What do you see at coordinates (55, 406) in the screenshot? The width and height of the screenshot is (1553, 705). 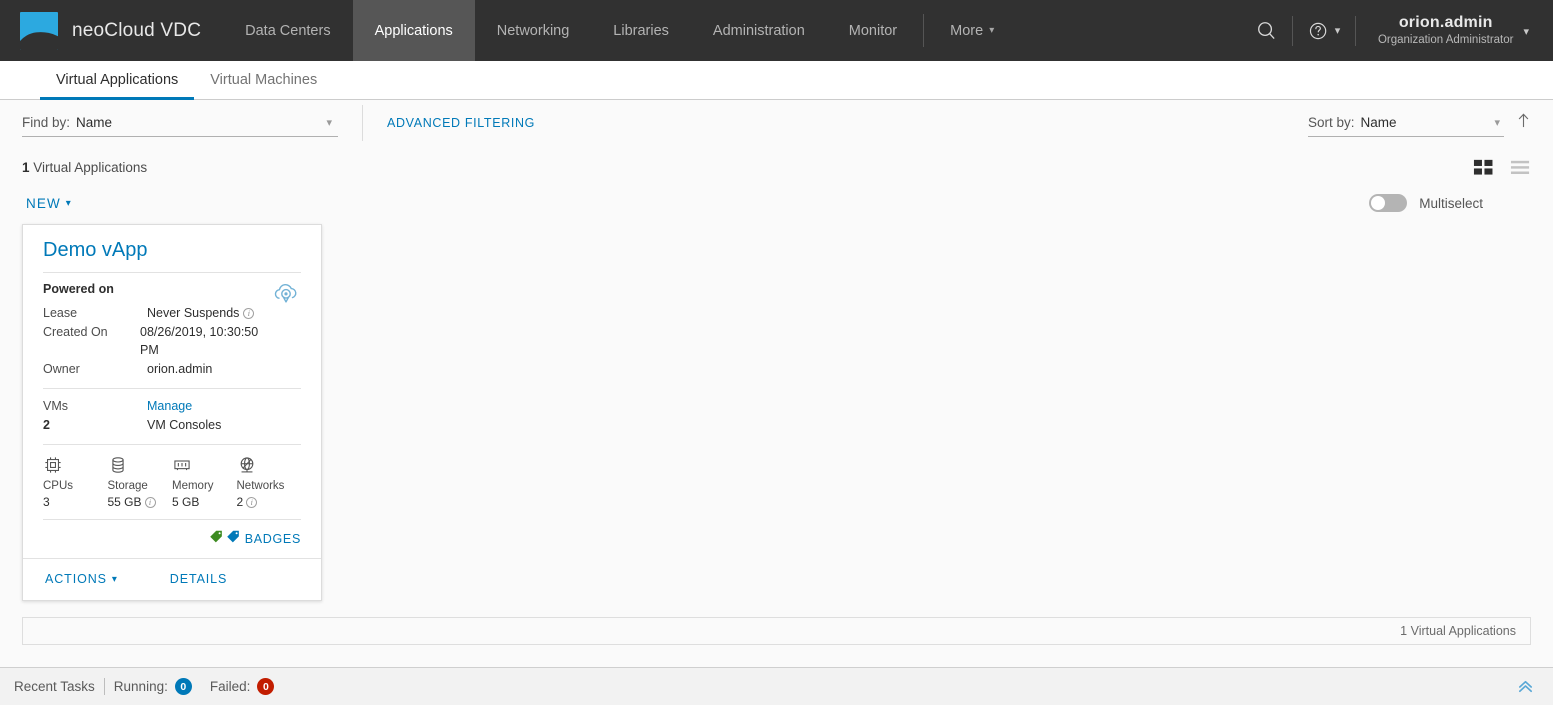 I see `vms-label: VMs` at bounding box center [55, 406].